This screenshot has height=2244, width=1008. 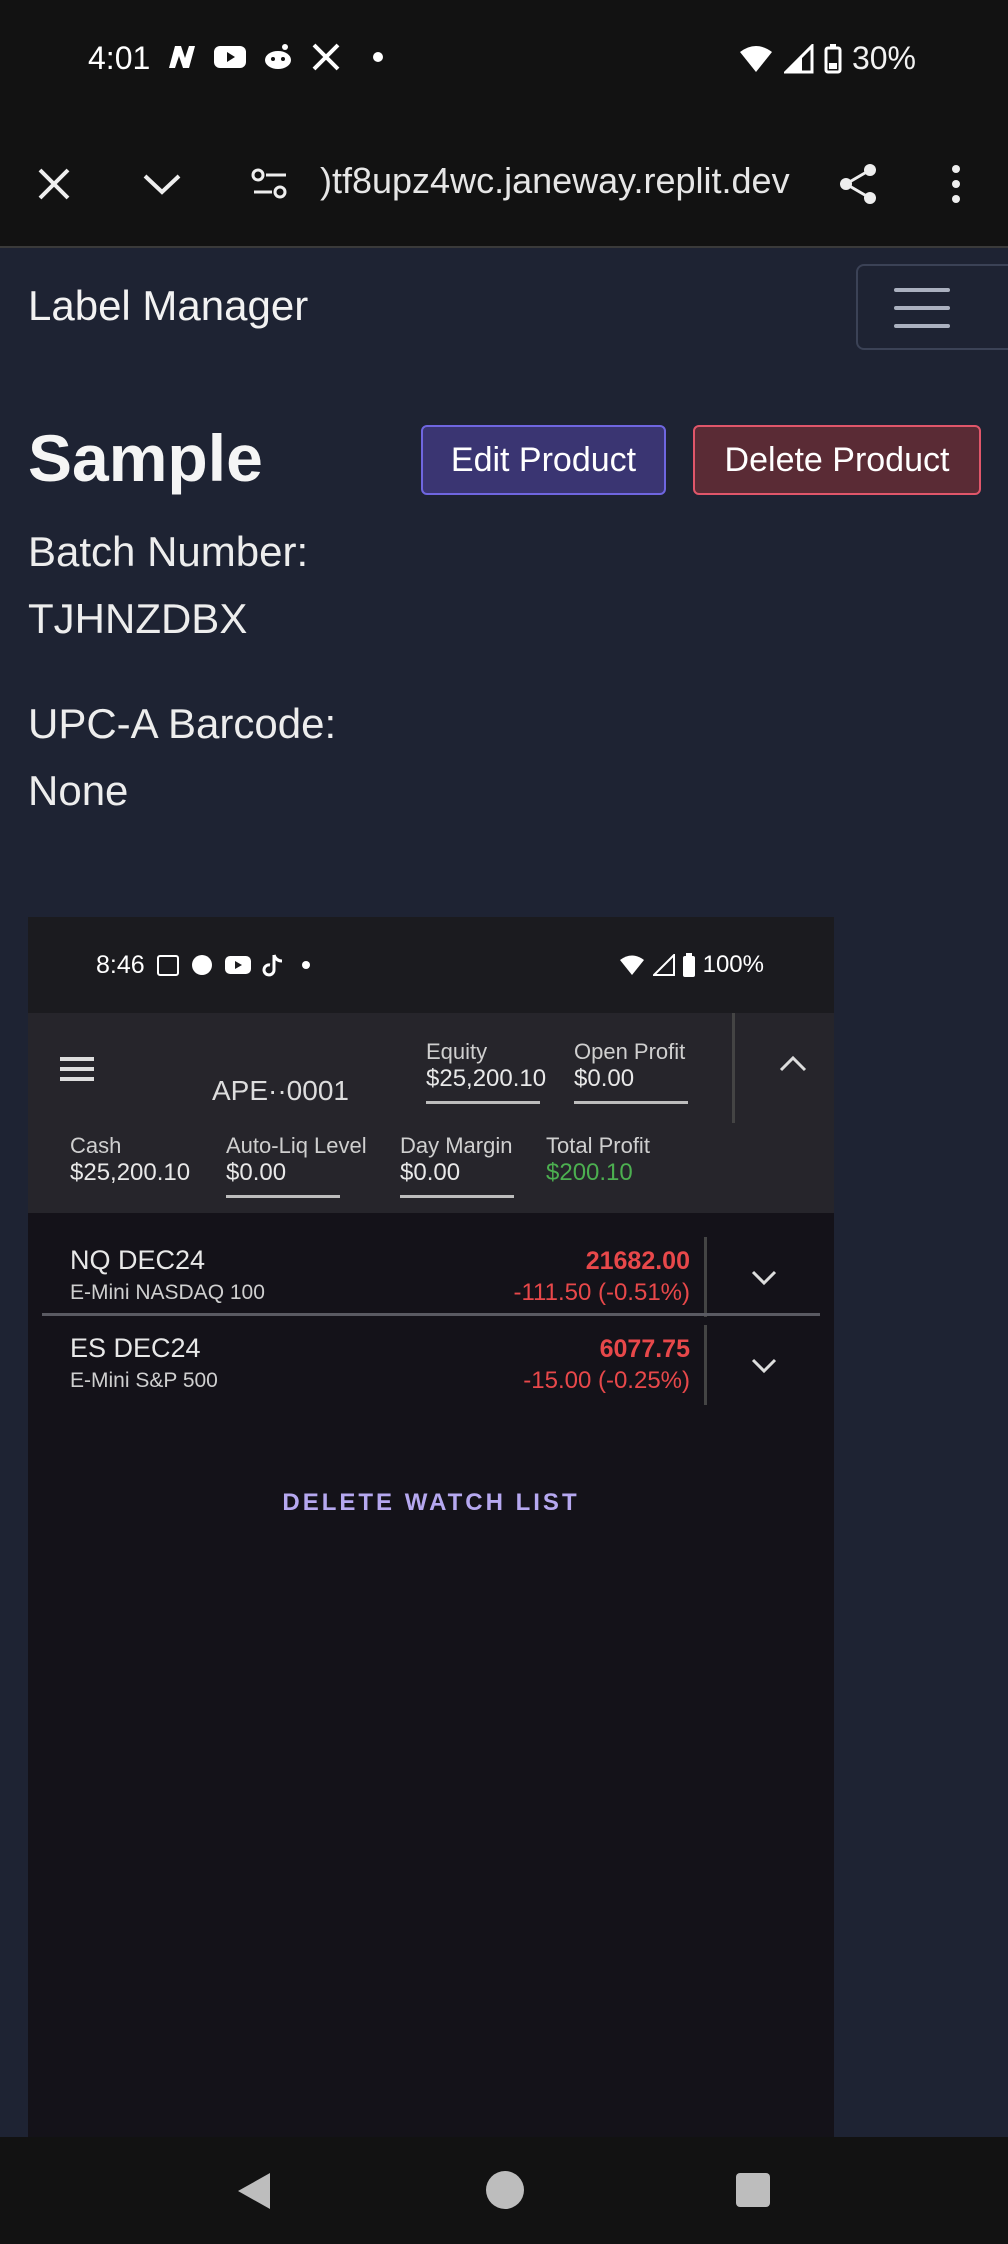 What do you see at coordinates (644, 1349) in the screenshot?
I see `row-price: 6077.75` at bounding box center [644, 1349].